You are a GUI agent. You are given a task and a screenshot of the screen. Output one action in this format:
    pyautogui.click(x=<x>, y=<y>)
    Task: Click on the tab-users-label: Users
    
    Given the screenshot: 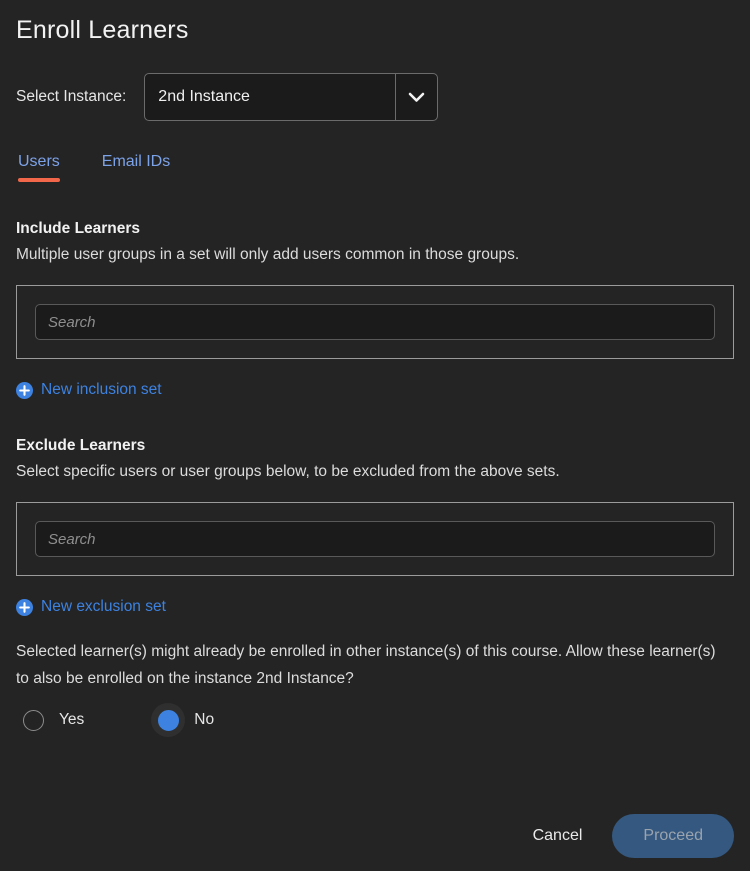 What is the action you would take?
    pyautogui.click(x=39, y=161)
    